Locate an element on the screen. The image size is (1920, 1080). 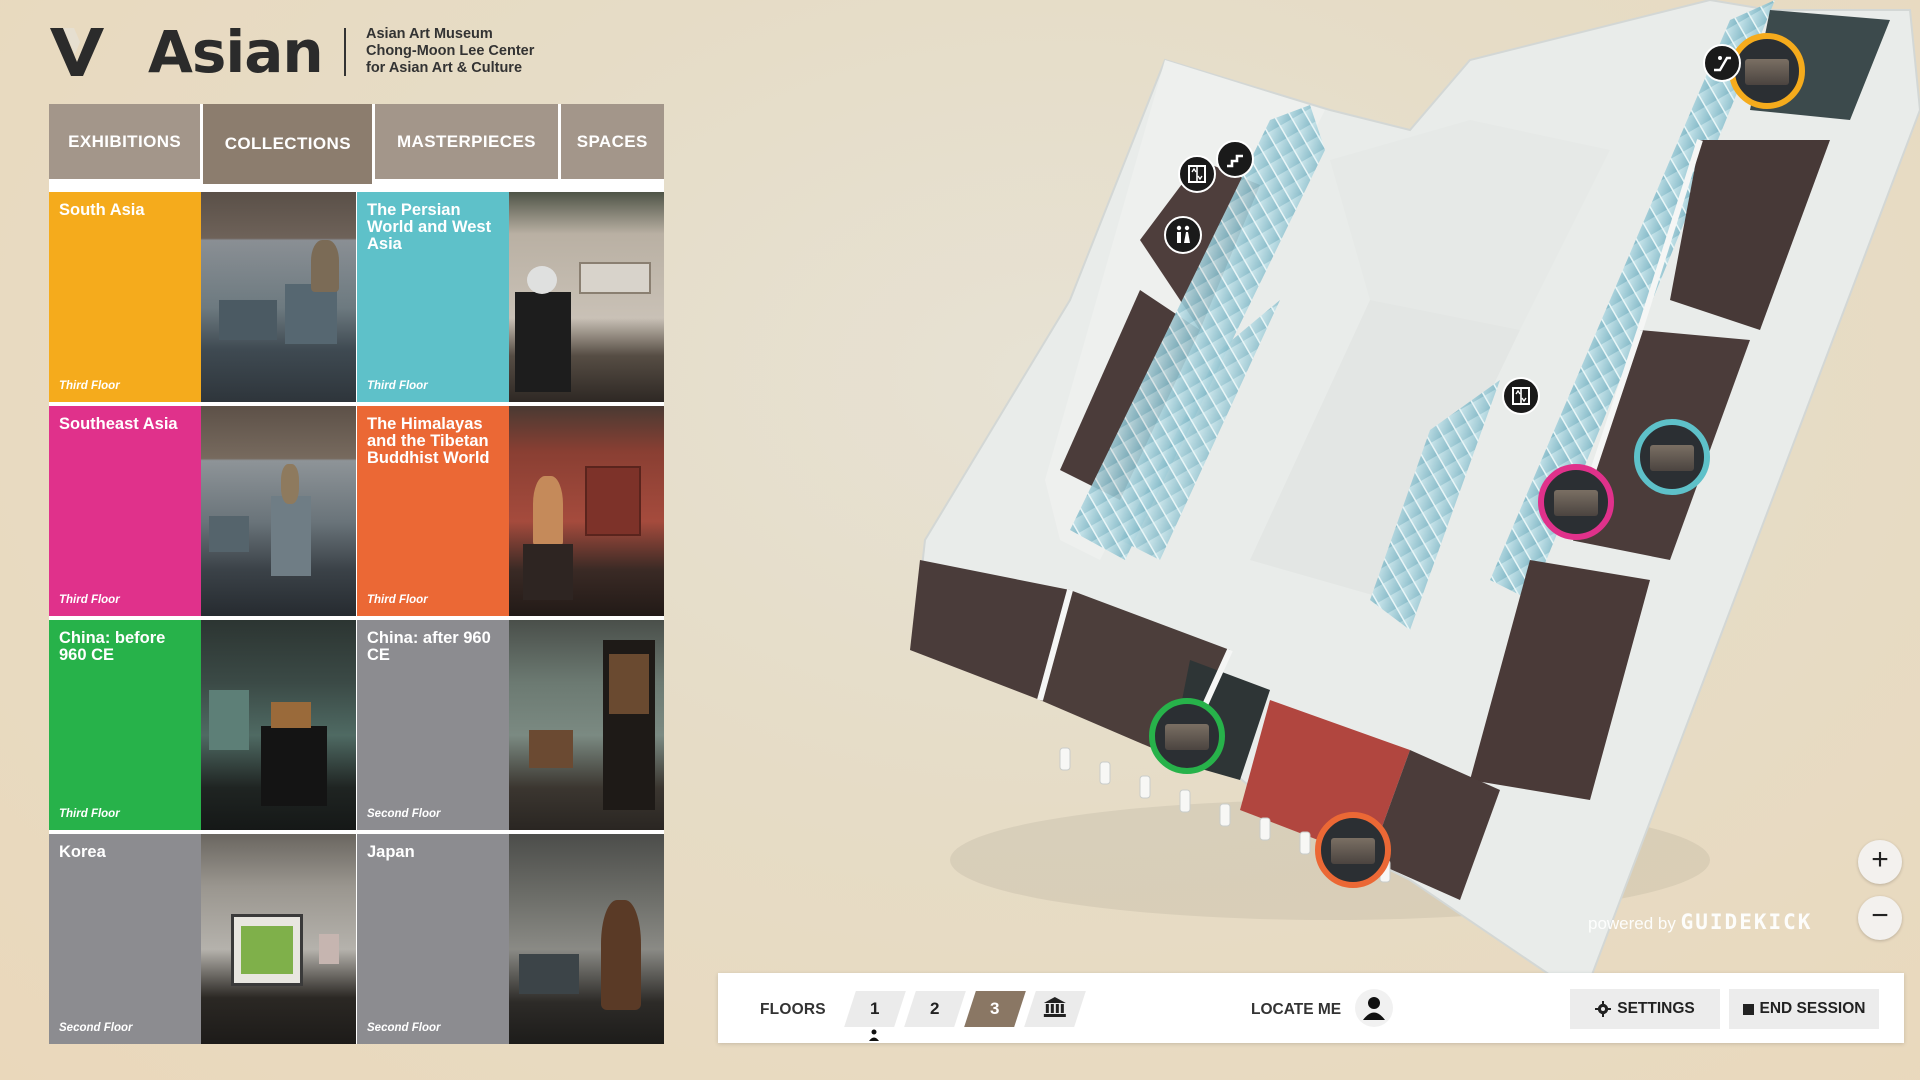
stairs-icon is located at coordinates (1235, 159).